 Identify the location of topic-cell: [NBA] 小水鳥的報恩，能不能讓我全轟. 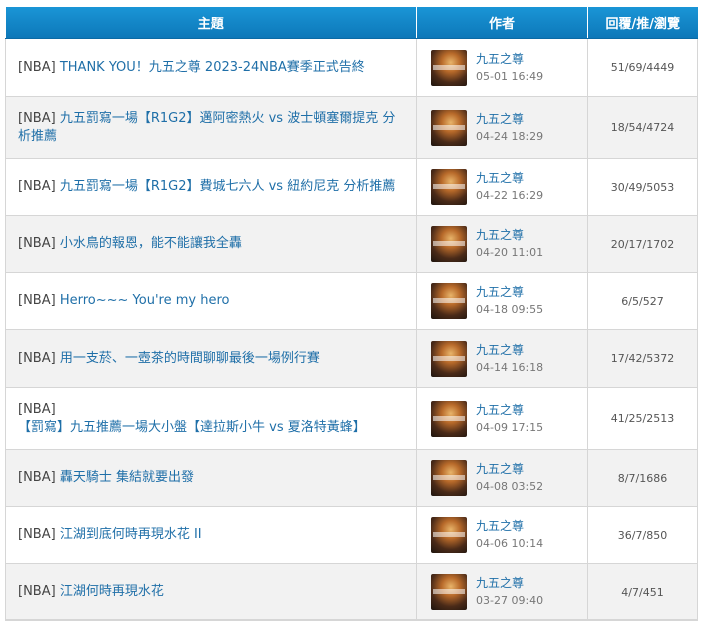
(211, 244).